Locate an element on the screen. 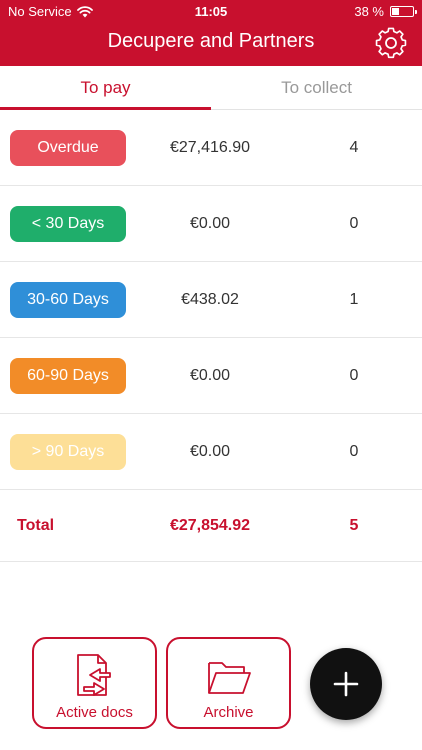 The image size is (422, 750). aging-row-60-90: 60-90 Days €0.00 0 is located at coordinates (211, 376).